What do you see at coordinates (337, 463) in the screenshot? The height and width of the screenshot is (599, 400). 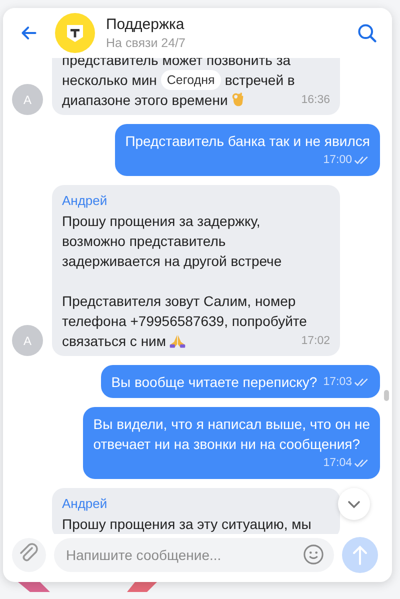 I see `message-time: 17:04` at bounding box center [337, 463].